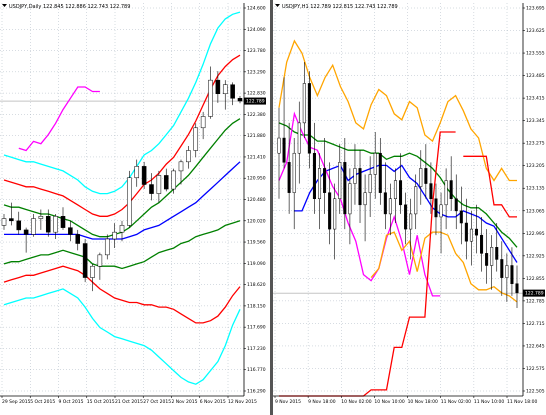  Describe the element at coordinates (71, 402) in the screenshot. I see `time-tick-label: 9 Oct 2015` at that location.